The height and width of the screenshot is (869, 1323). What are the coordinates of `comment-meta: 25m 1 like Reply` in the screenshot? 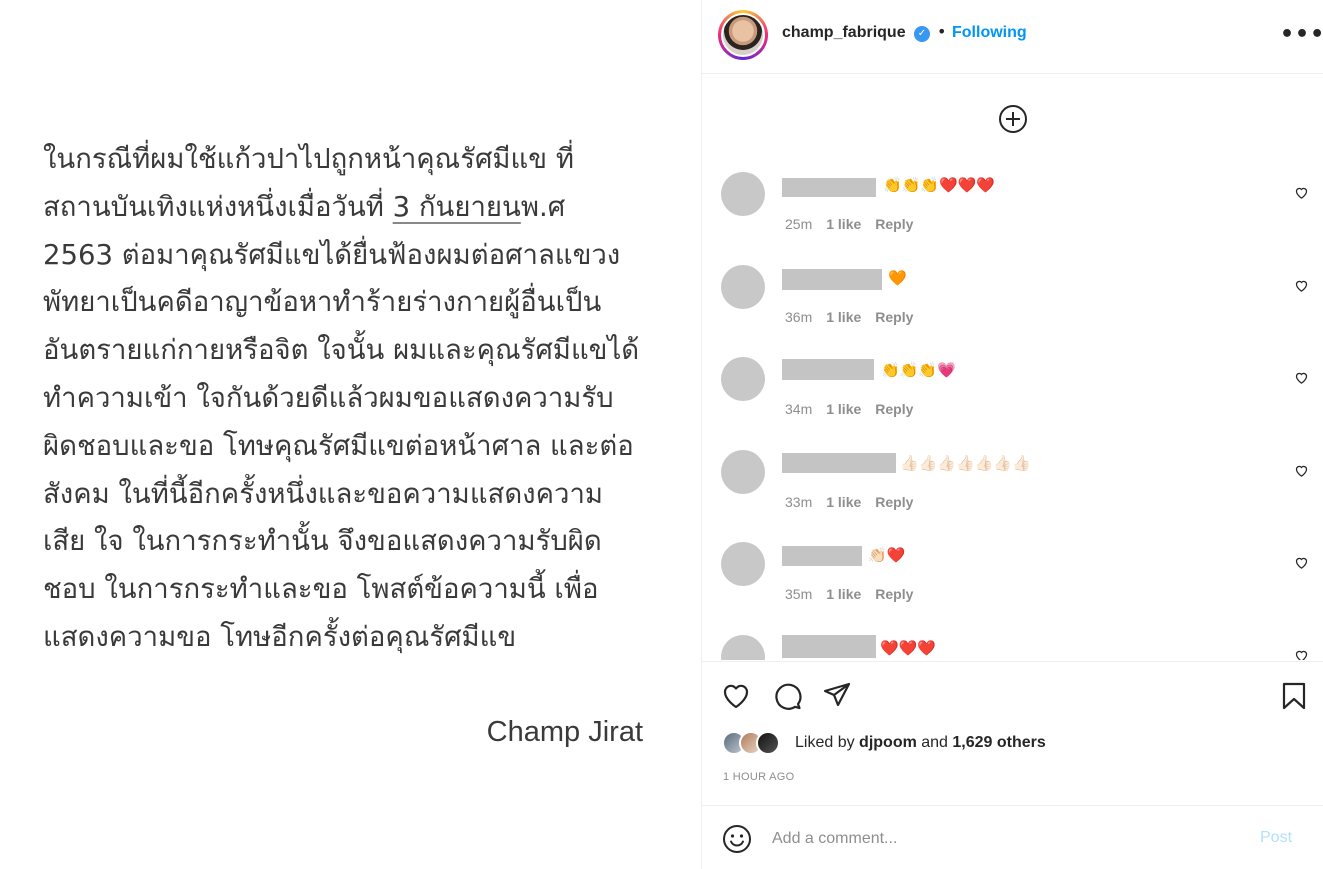 It's located at (856, 224).